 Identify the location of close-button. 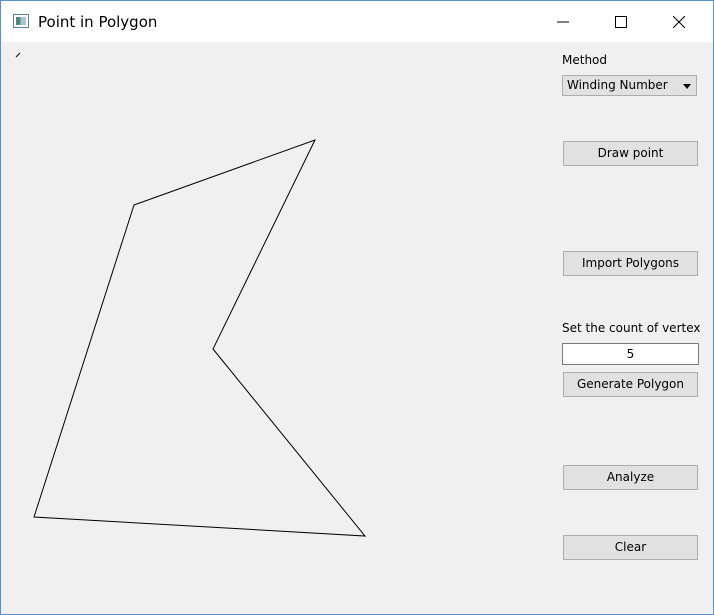
(679, 21).